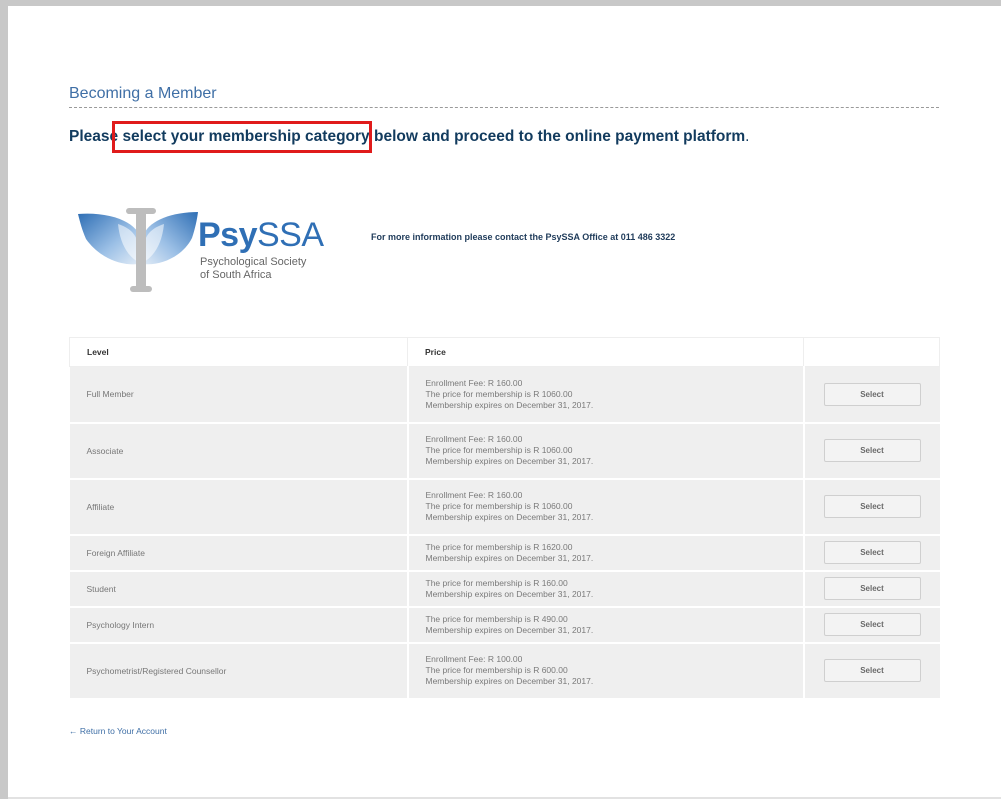 This screenshot has width=1001, height=799. I want to click on table-header-row: Level Price, so click(504, 352).